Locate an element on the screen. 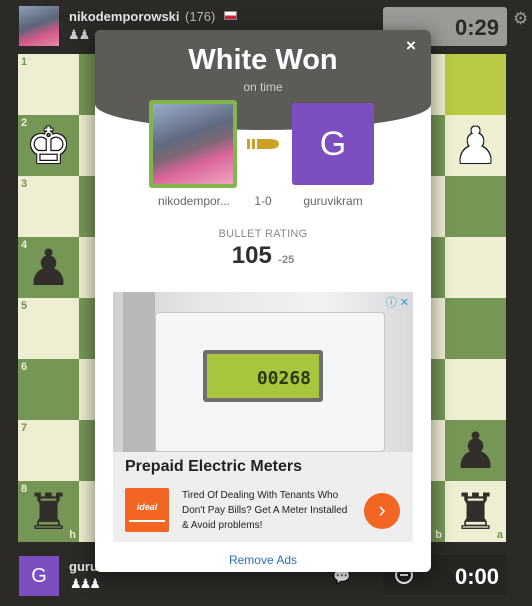  square: 3 is located at coordinates (48, 206).